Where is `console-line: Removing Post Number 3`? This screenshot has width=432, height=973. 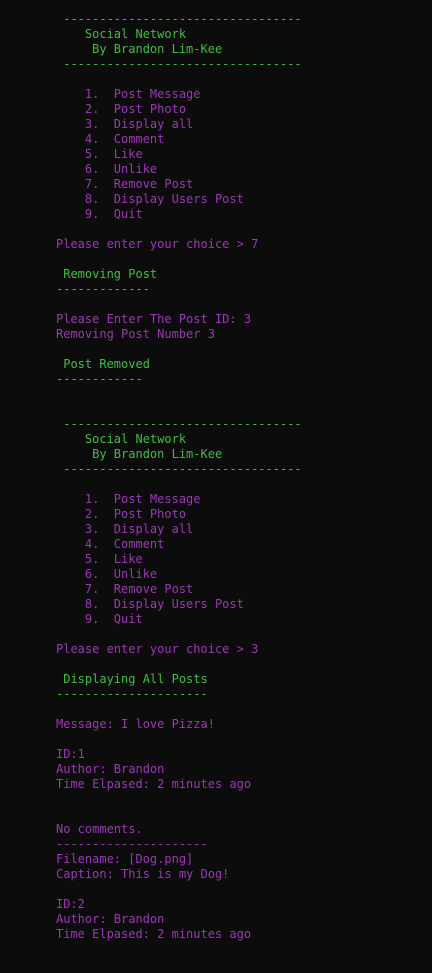
console-line: Removing Post Number 3 is located at coordinates (135, 334).